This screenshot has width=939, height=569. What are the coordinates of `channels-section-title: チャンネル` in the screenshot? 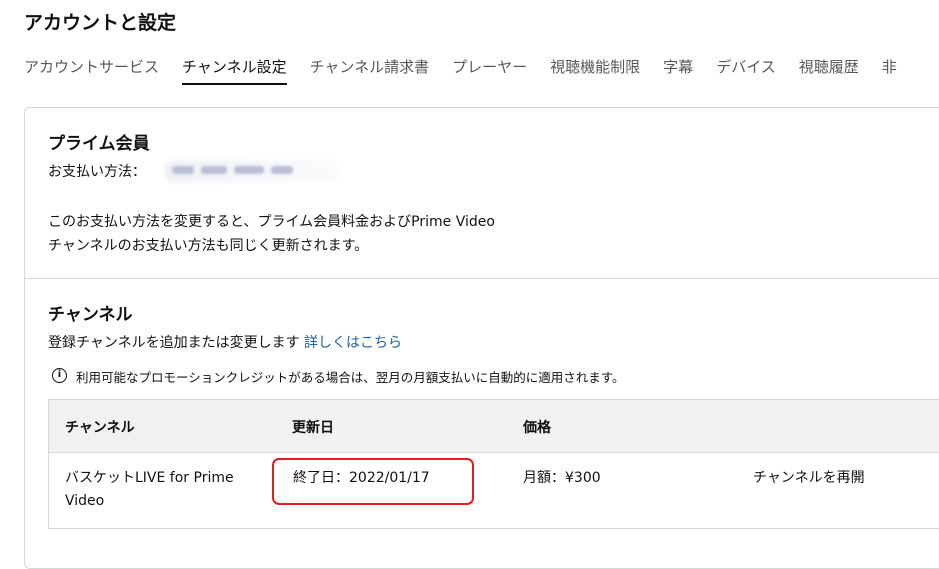 It's located at (90, 315).